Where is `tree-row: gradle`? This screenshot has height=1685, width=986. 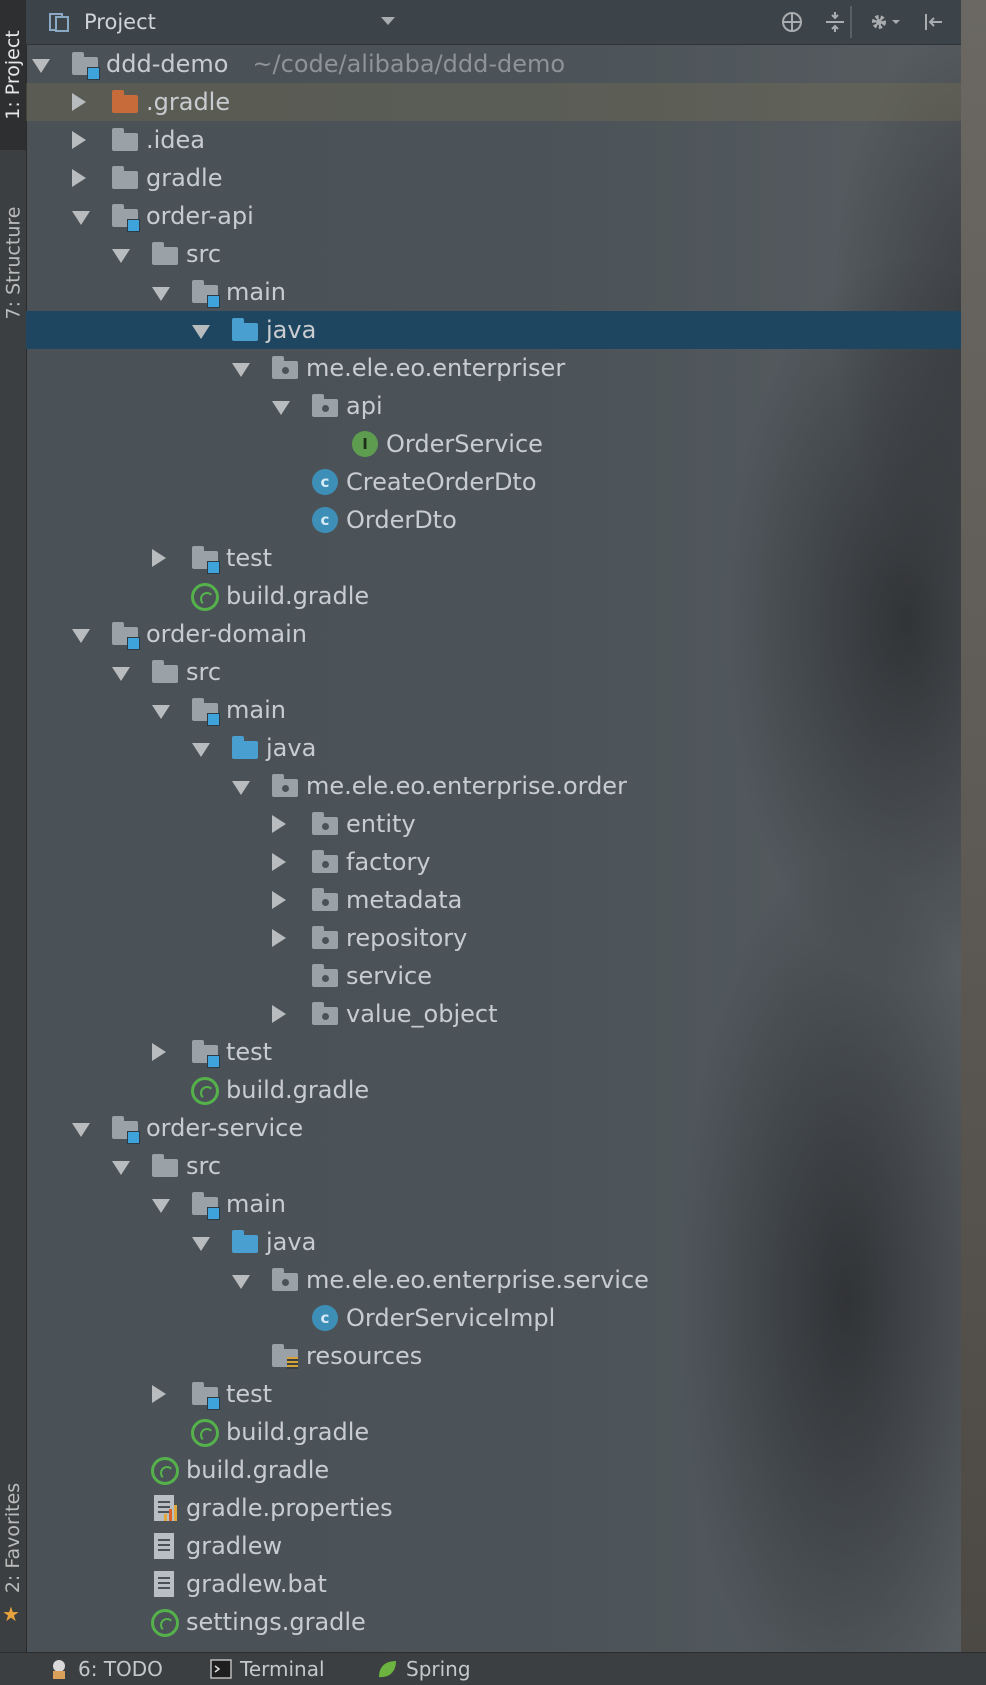
tree-row: gradle is located at coordinates (493, 178).